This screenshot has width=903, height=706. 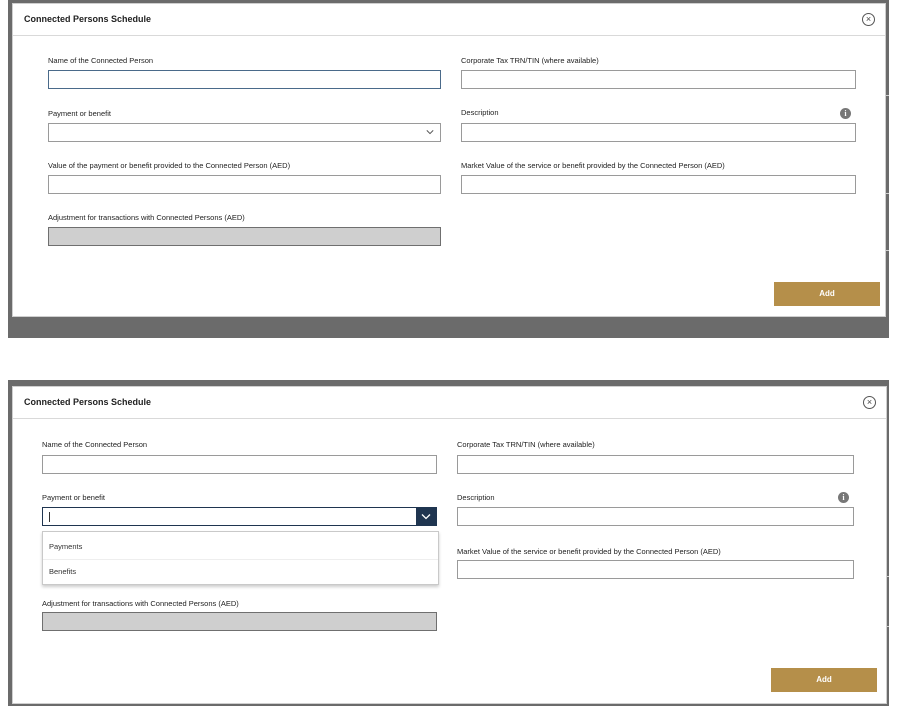 I want to click on dropdown-toggle-button, so click(x=426, y=516).